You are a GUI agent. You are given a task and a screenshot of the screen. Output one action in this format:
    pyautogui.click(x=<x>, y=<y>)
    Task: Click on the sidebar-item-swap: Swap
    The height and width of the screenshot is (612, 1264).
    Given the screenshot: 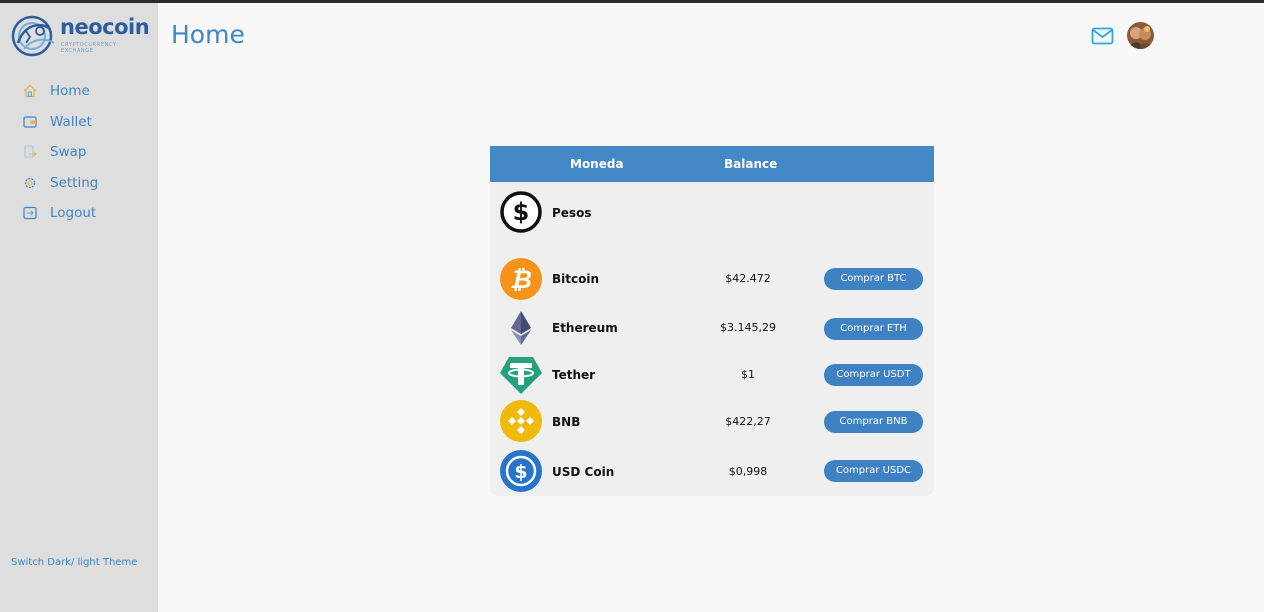 What is the action you would take?
    pyautogui.click(x=79, y=152)
    